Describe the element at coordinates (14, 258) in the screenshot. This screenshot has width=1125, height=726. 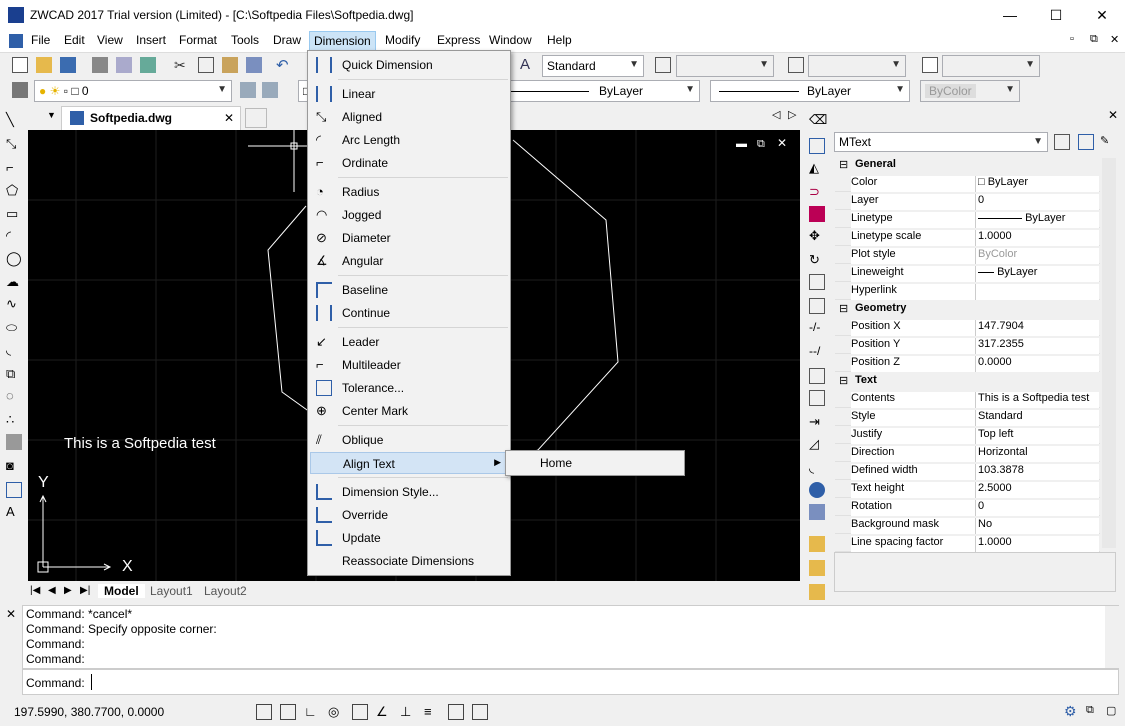
I see `circle-icon: ◯` at that location.